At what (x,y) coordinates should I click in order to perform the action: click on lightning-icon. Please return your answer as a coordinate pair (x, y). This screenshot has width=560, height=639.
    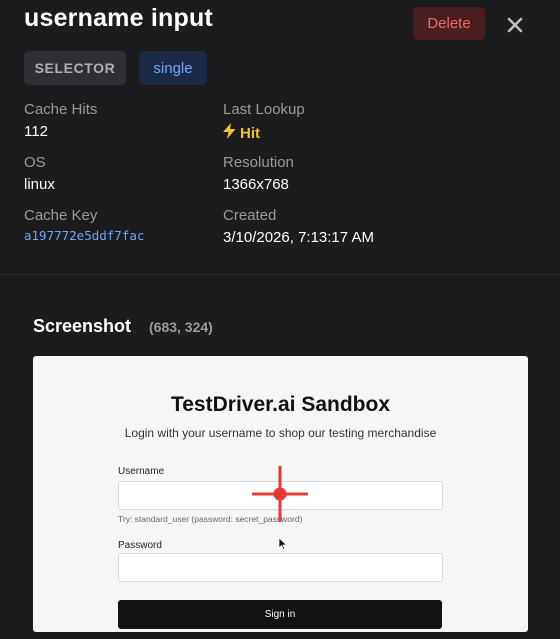
    Looking at the image, I should click on (229, 133).